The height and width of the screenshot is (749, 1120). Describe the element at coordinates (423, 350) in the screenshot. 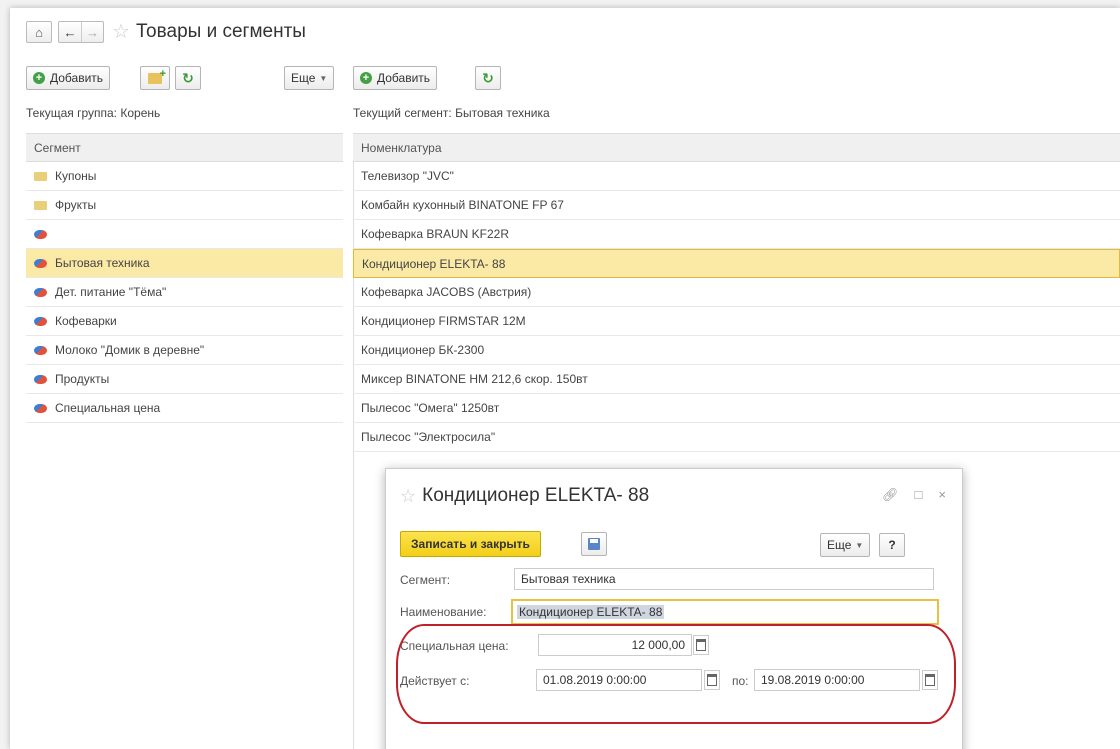

I see `nomenclature-row-label: Кондиционер БК-2300` at that location.